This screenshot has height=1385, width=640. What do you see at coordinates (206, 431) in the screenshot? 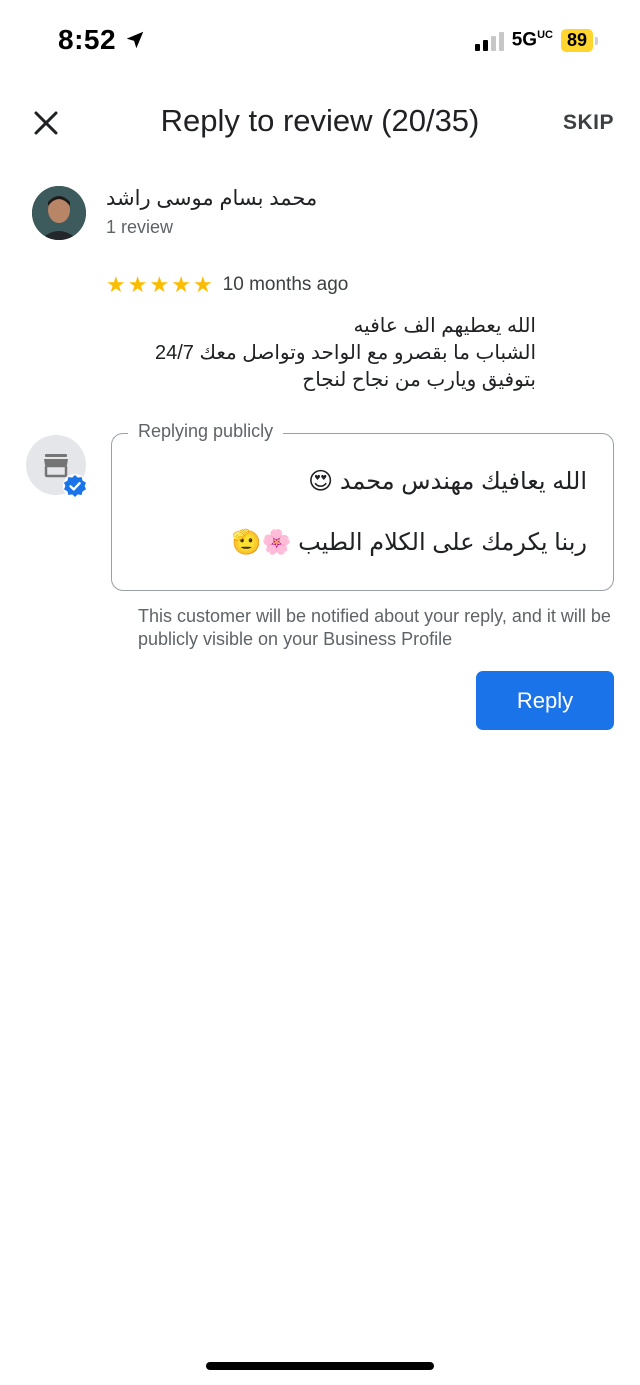
I see `reply-legend: Replying publicly` at bounding box center [206, 431].